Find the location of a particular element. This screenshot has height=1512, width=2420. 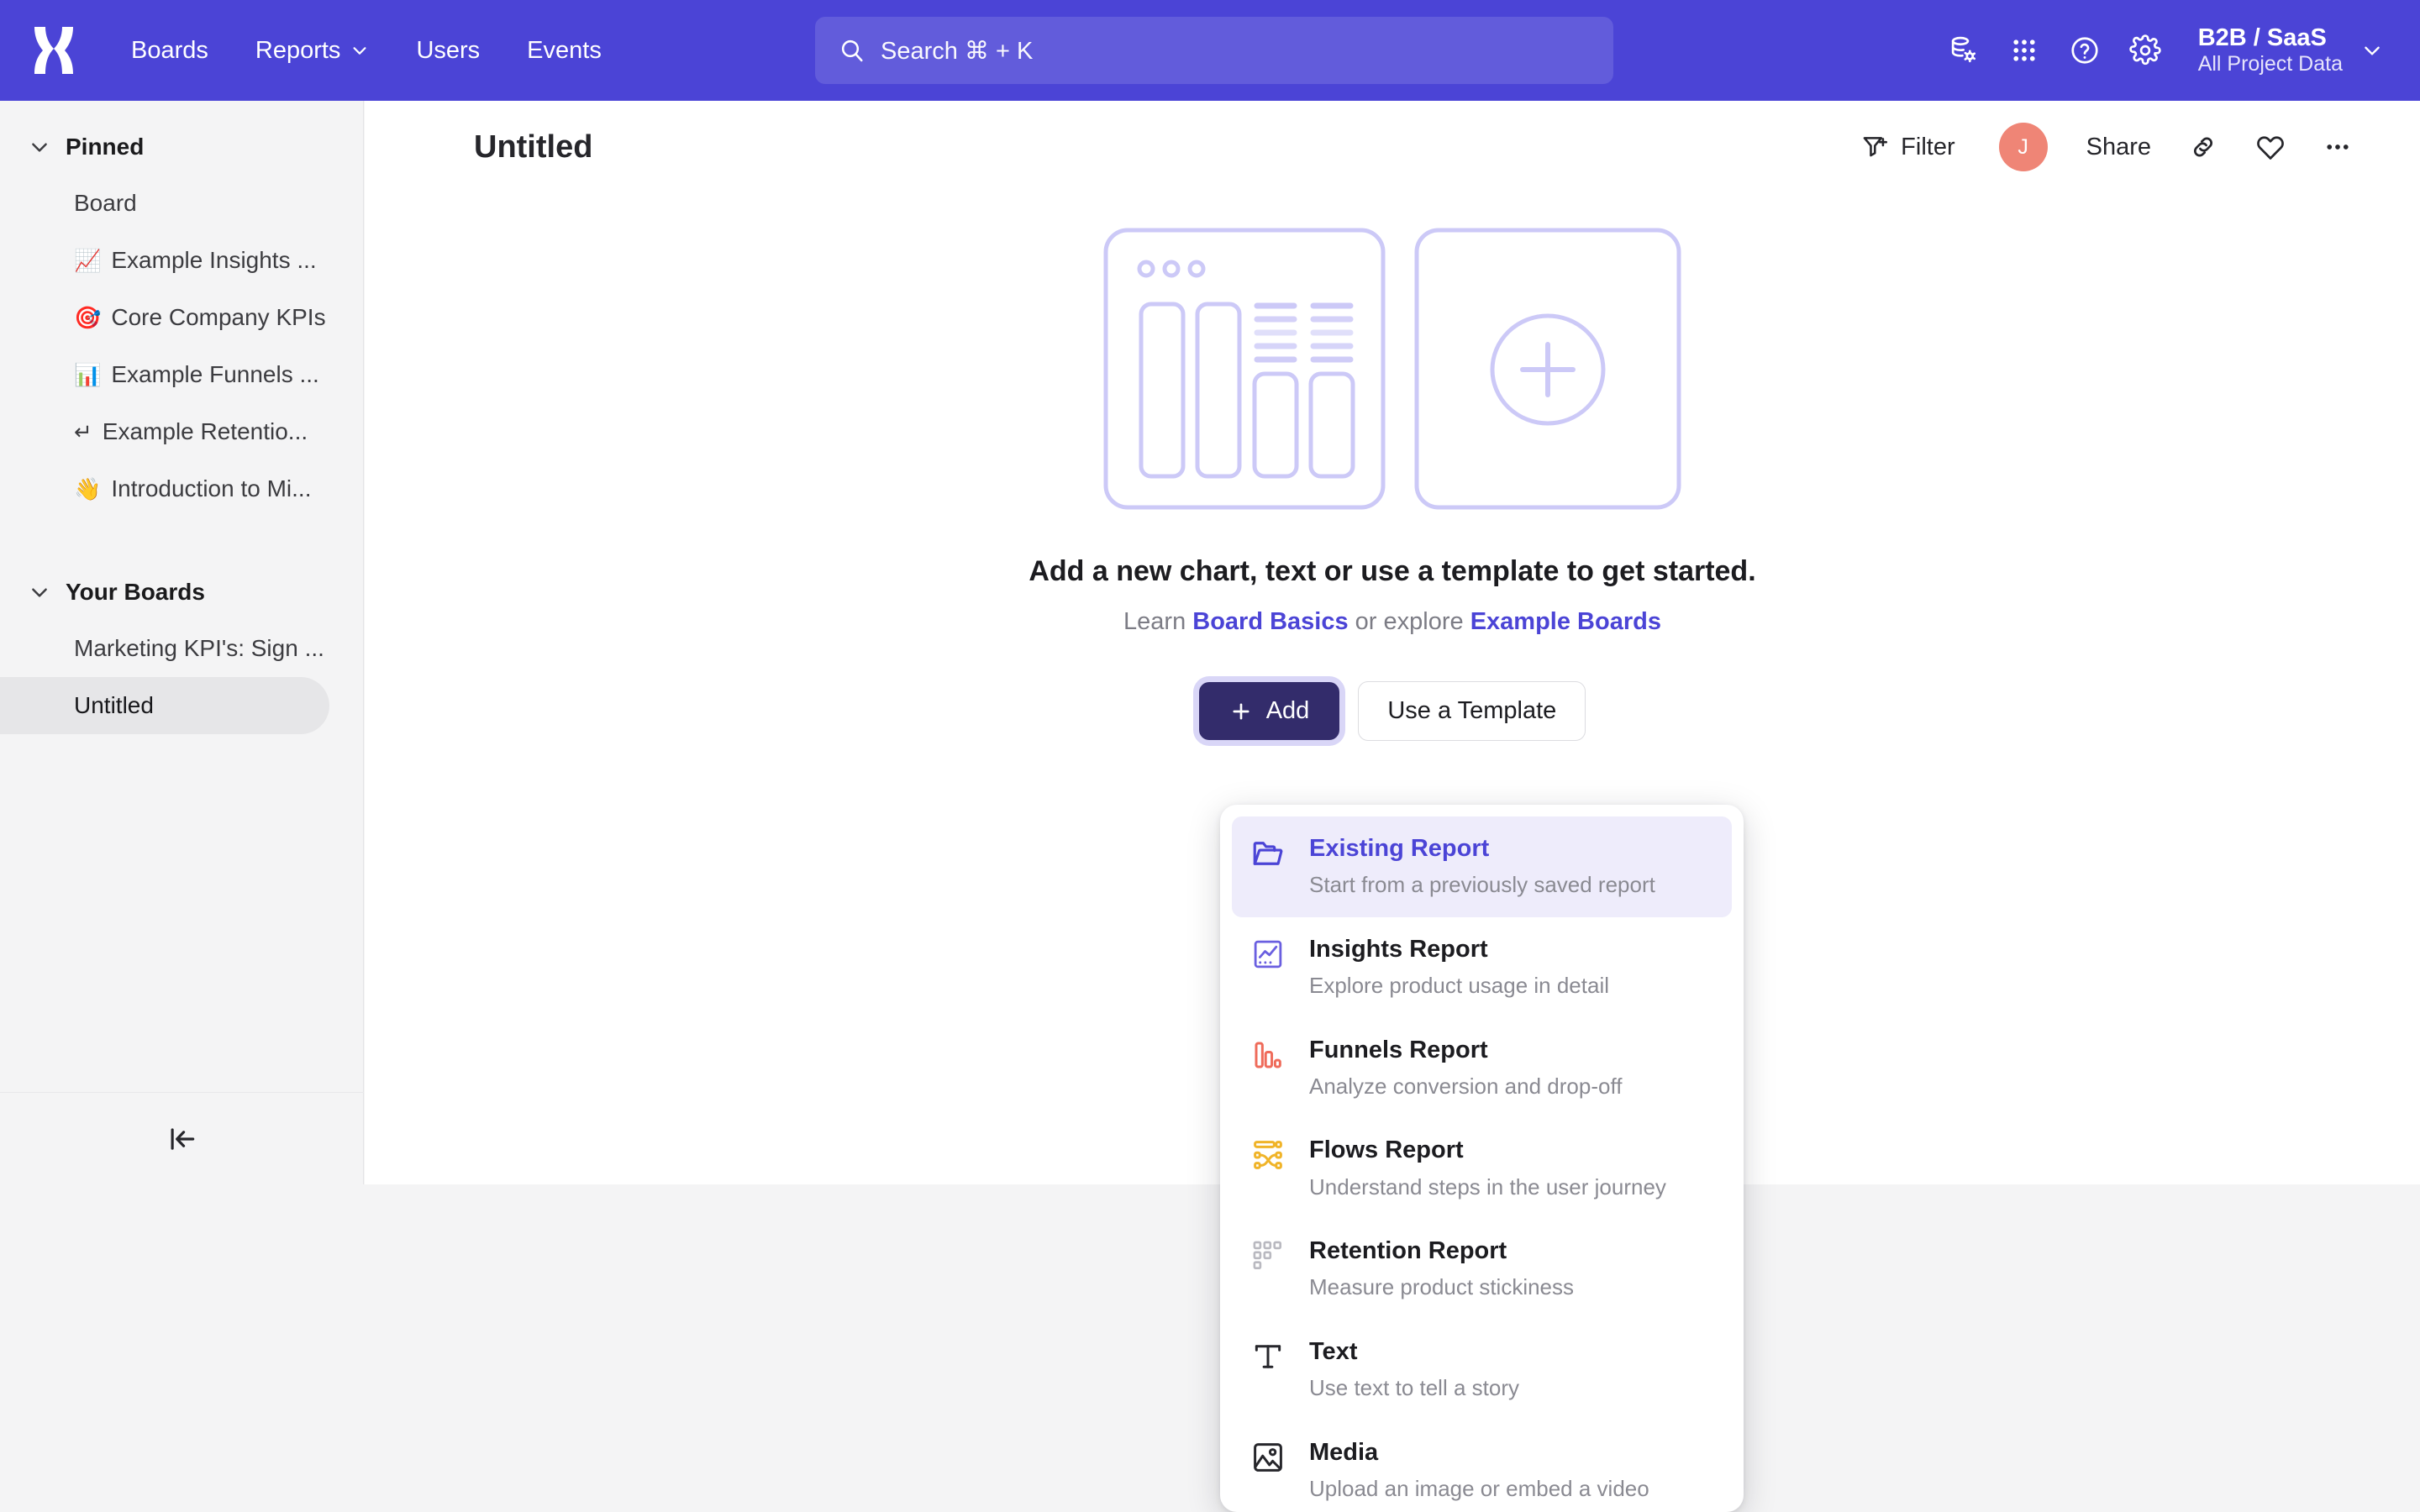

empty-board-illustration-svg is located at coordinates (1392, 369).